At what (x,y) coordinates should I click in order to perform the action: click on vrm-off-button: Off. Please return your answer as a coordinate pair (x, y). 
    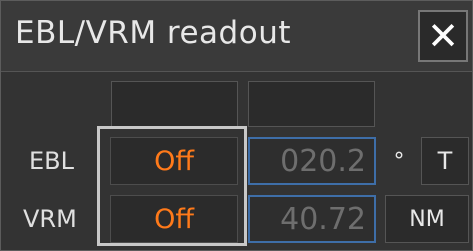
    Looking at the image, I should click on (174, 219).